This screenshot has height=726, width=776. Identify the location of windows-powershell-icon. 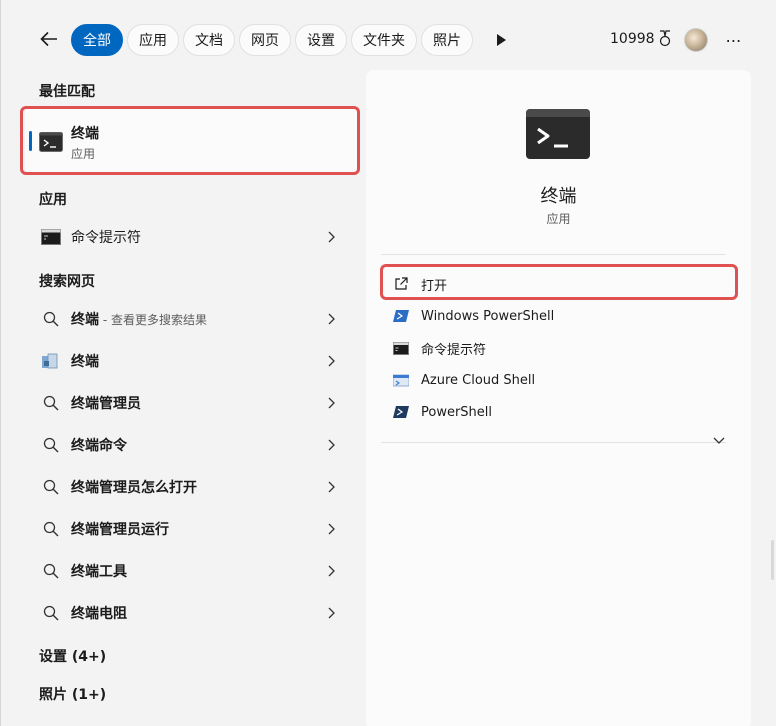
(401, 316).